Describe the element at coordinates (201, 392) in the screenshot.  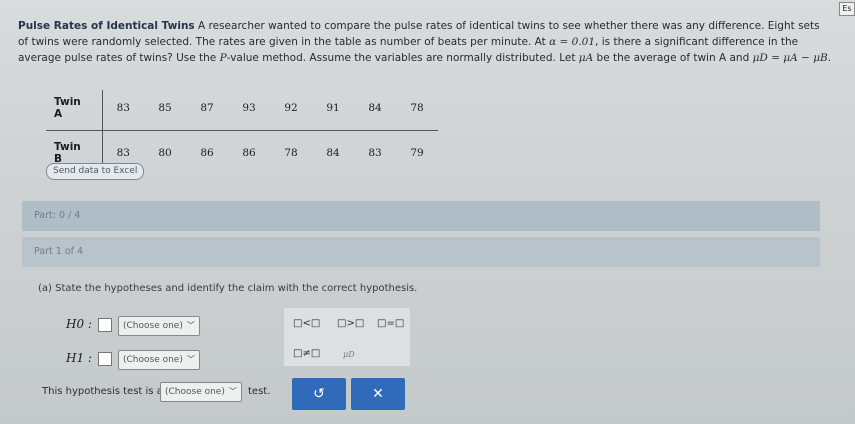
I see `test-type-select: (Choose one) ﹀` at that location.